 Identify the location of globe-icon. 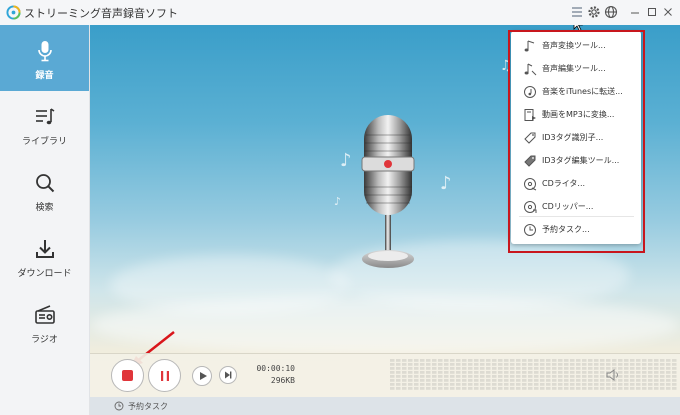
(611, 12).